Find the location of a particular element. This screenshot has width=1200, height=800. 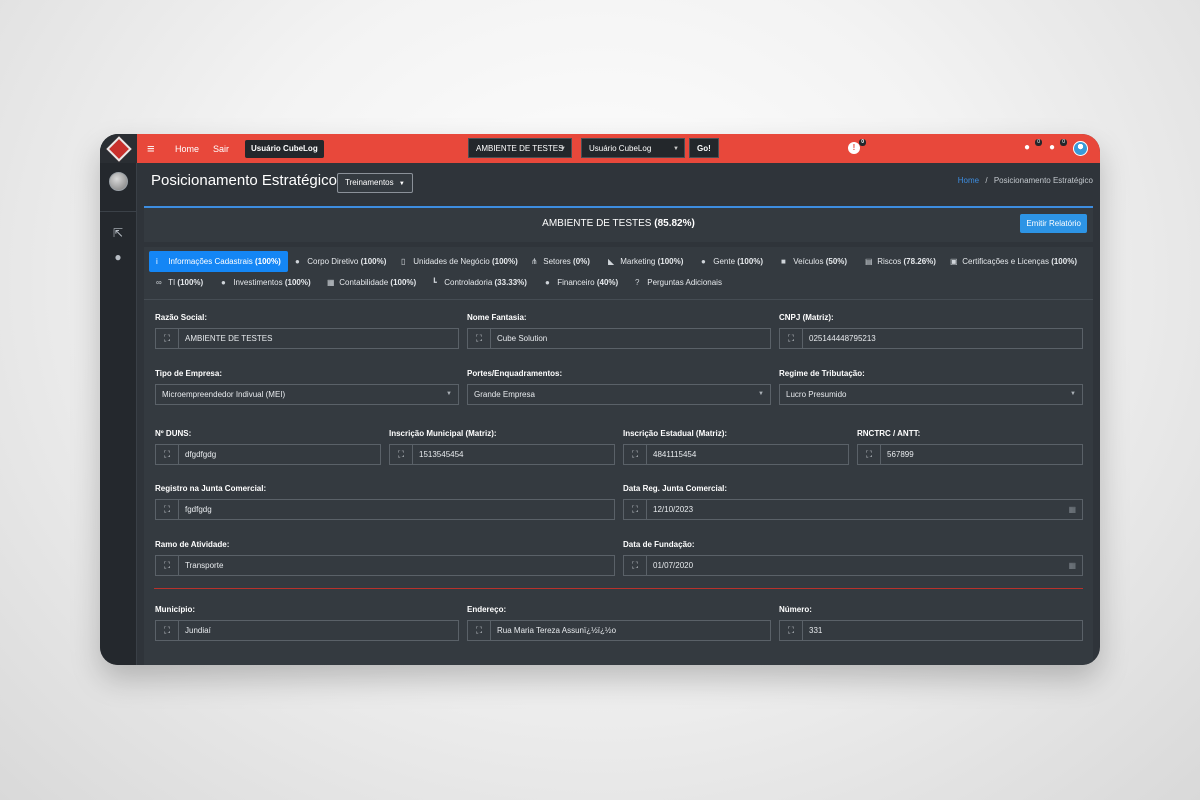

tab-corpo-diretivo: ● Corpo Diretivo (100%) is located at coordinates (340, 261).